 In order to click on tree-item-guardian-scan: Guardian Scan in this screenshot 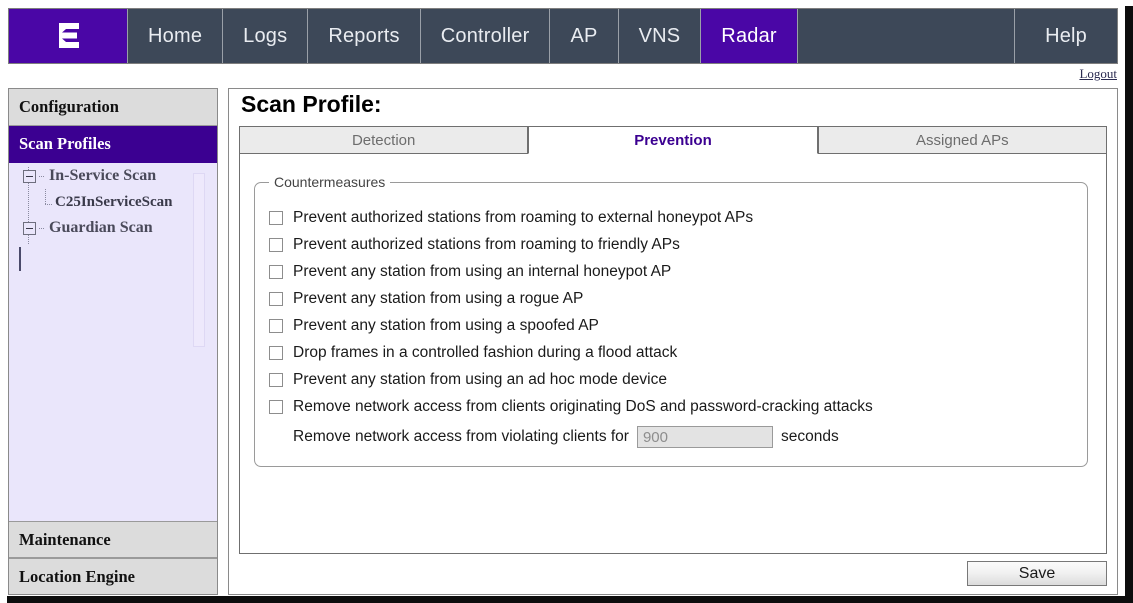, I will do `click(113, 228)`.